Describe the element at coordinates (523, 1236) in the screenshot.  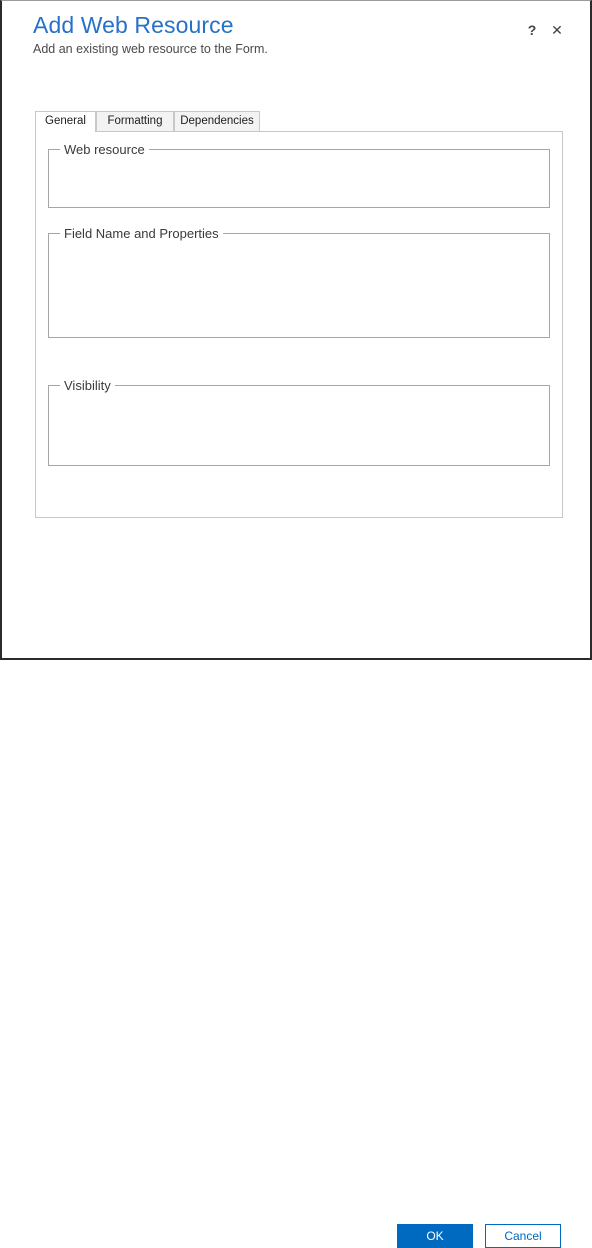
I see `cancel-button: Cancel` at that location.